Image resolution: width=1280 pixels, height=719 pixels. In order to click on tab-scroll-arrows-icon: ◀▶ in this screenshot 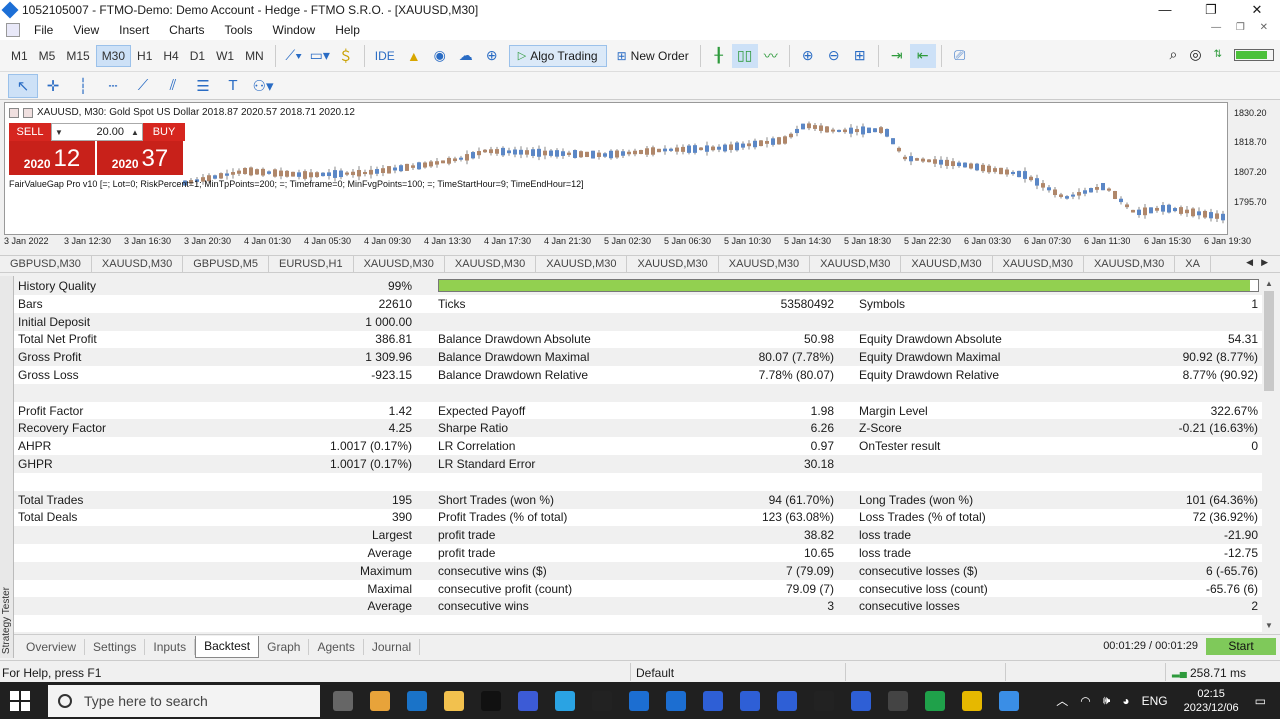, I will do `click(1261, 262)`.